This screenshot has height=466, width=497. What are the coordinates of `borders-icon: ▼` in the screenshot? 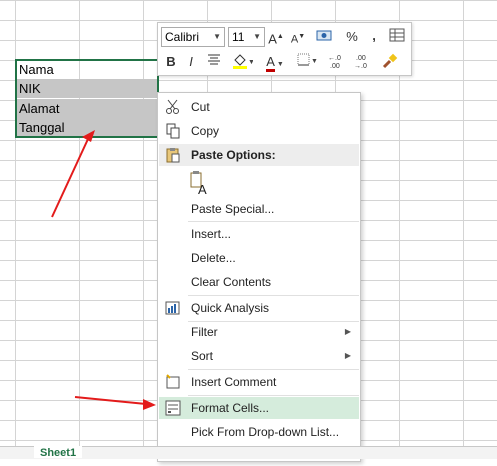 It's located at (307, 59).